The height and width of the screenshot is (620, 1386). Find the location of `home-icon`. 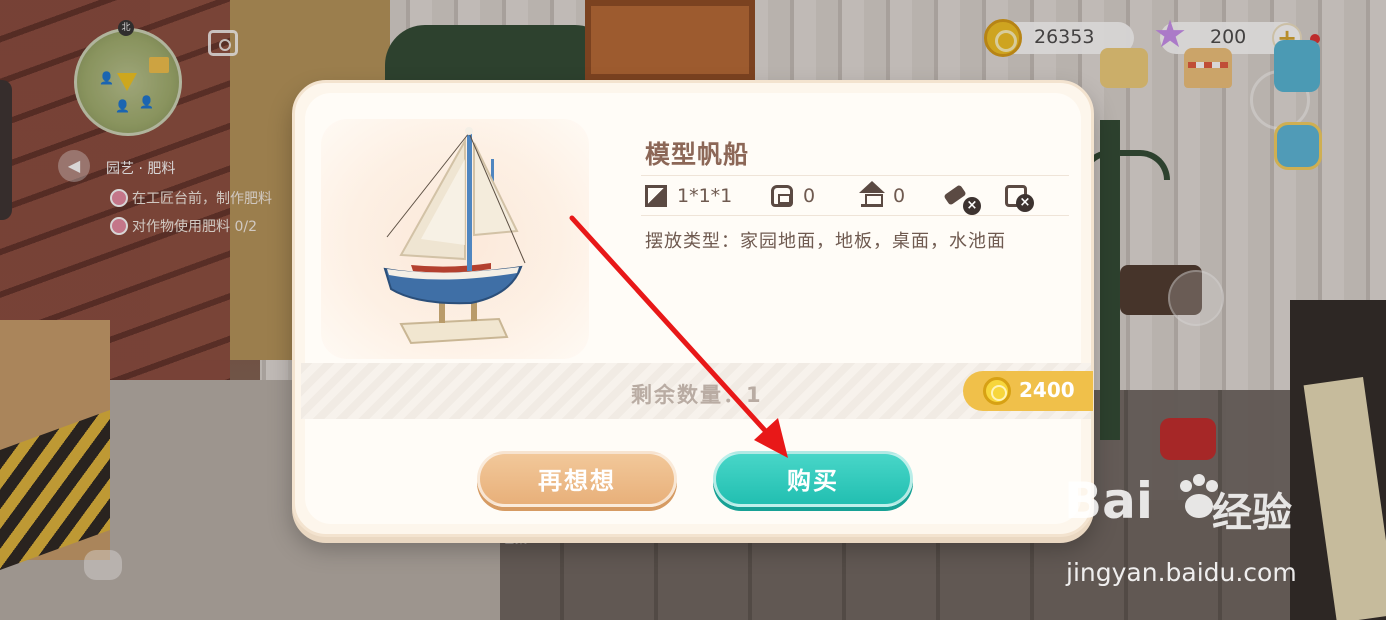

home-icon is located at coordinates (872, 194).